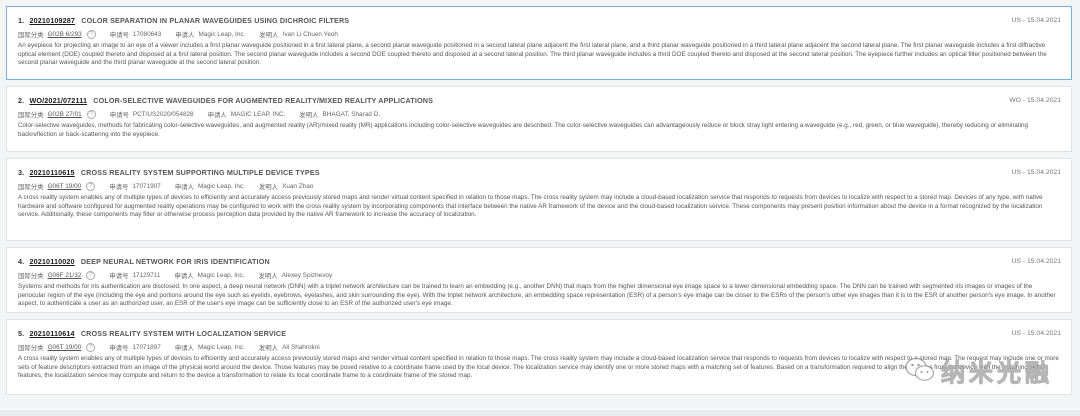  I want to click on application-number: 17071907, so click(146, 186).